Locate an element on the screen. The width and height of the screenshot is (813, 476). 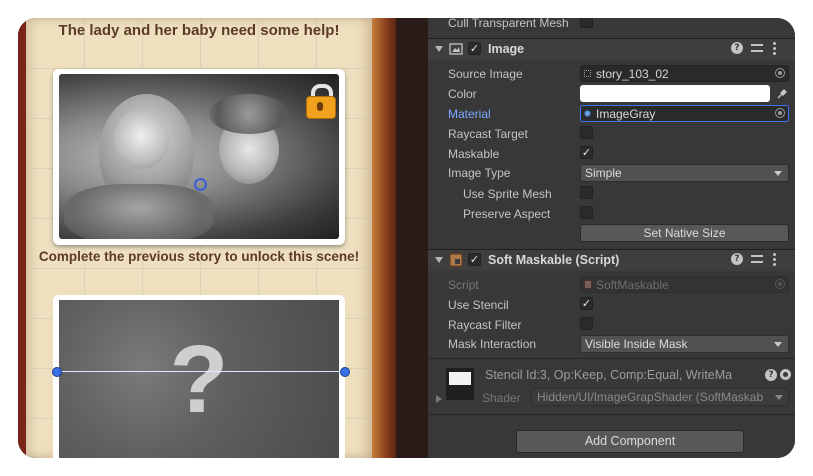
soft-maskable-enabled-checkbox: ✓ is located at coordinates (474, 259).